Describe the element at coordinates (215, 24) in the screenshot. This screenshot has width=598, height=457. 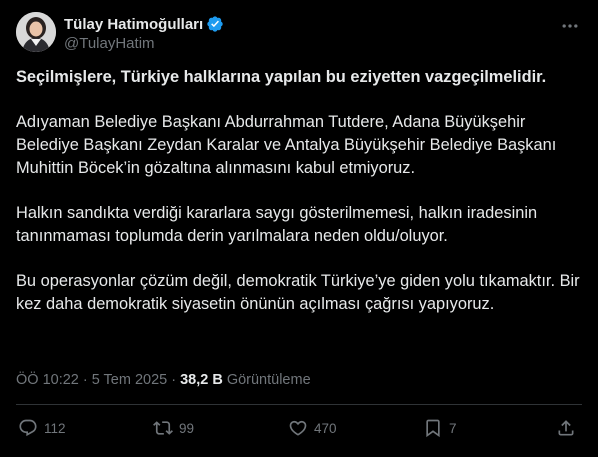
I see `verified-badge-icon` at that location.